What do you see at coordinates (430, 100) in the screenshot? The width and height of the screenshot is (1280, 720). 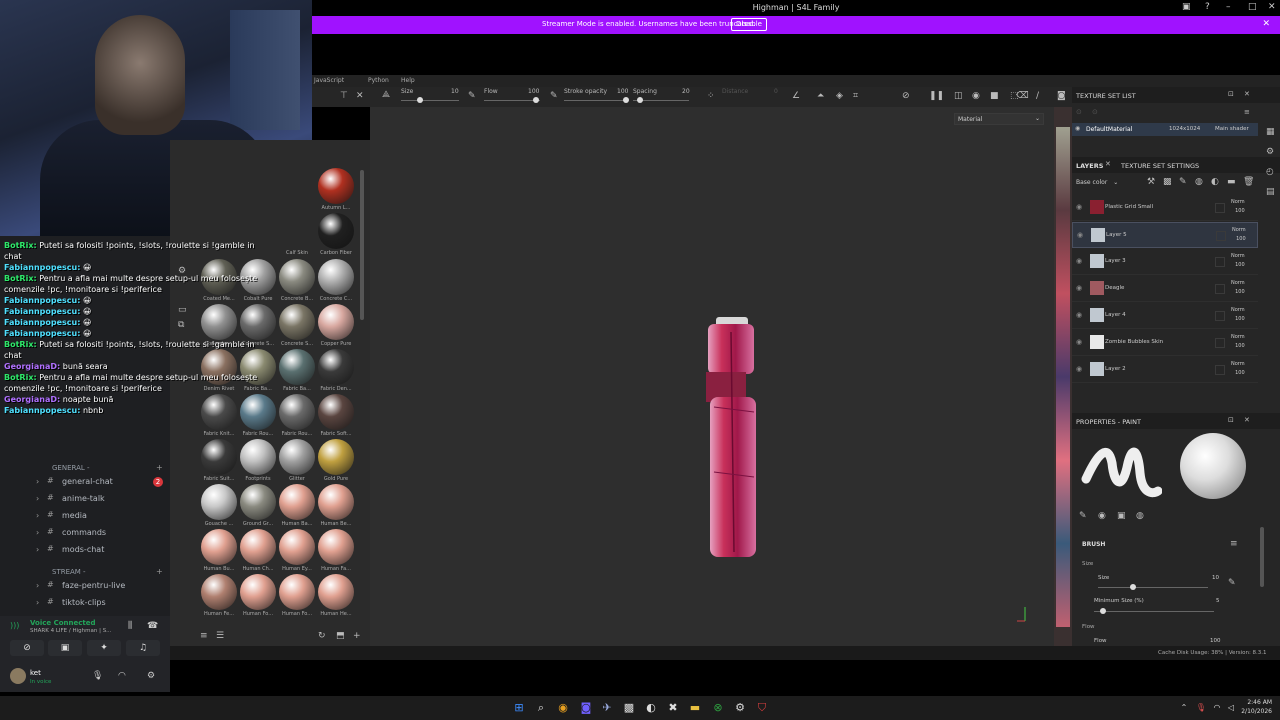 I see `size-slider` at bounding box center [430, 100].